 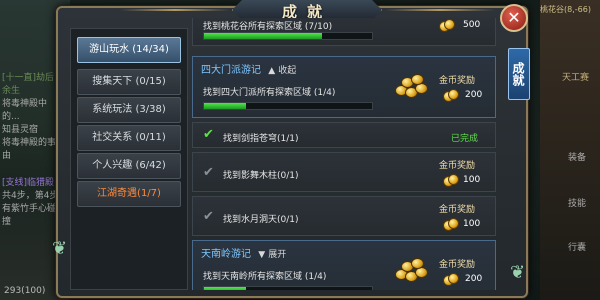 What do you see at coordinates (261, 176) in the screenshot?
I see `achievement-text: 找到影舞木柱(0/1)` at bounding box center [261, 176].